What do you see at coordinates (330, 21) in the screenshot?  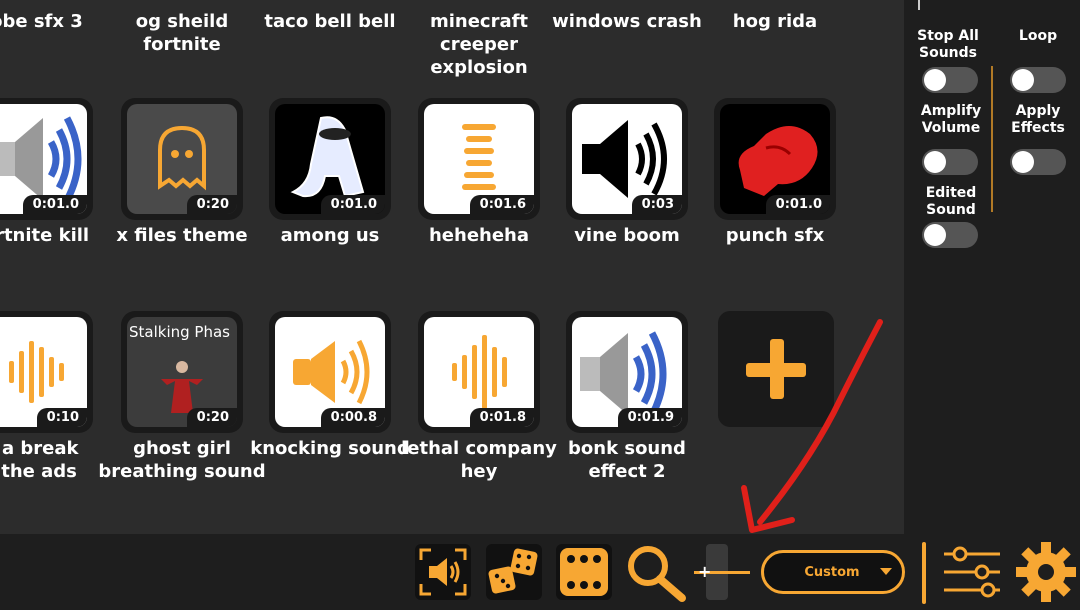 I see `sound-label: taco bell bell` at bounding box center [330, 21].